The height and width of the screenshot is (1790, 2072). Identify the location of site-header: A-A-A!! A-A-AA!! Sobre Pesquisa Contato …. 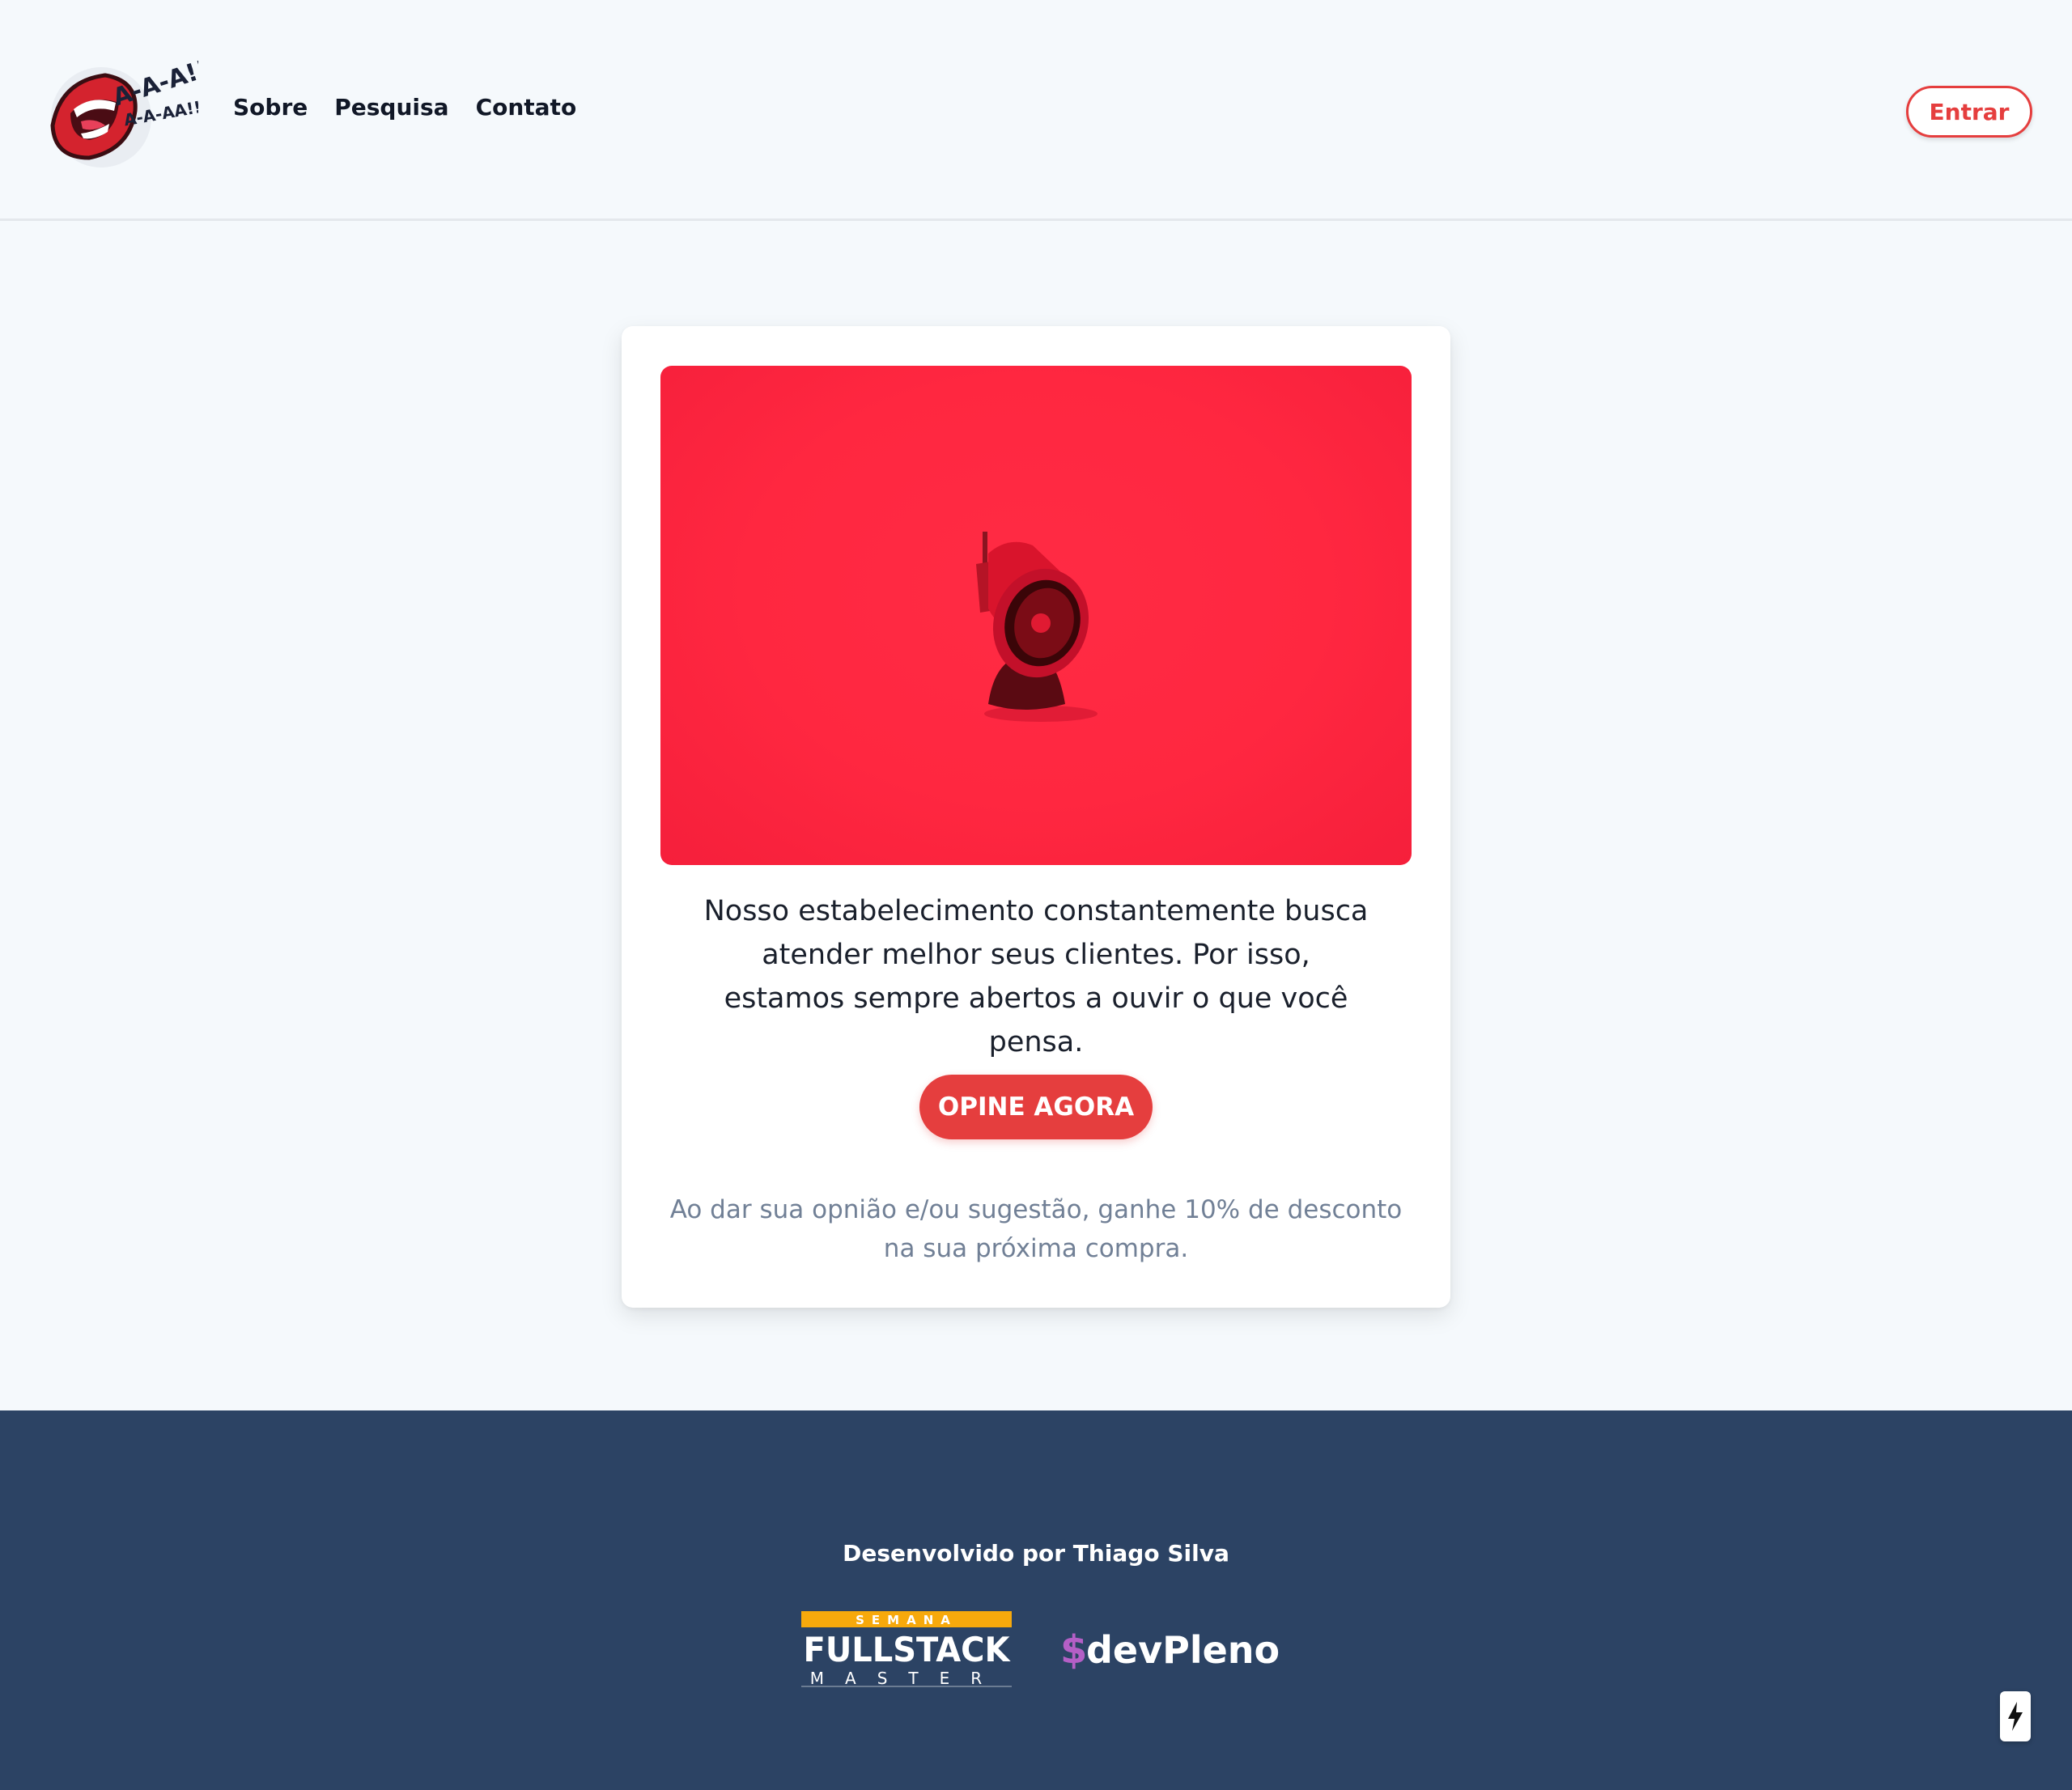
(1036, 110).